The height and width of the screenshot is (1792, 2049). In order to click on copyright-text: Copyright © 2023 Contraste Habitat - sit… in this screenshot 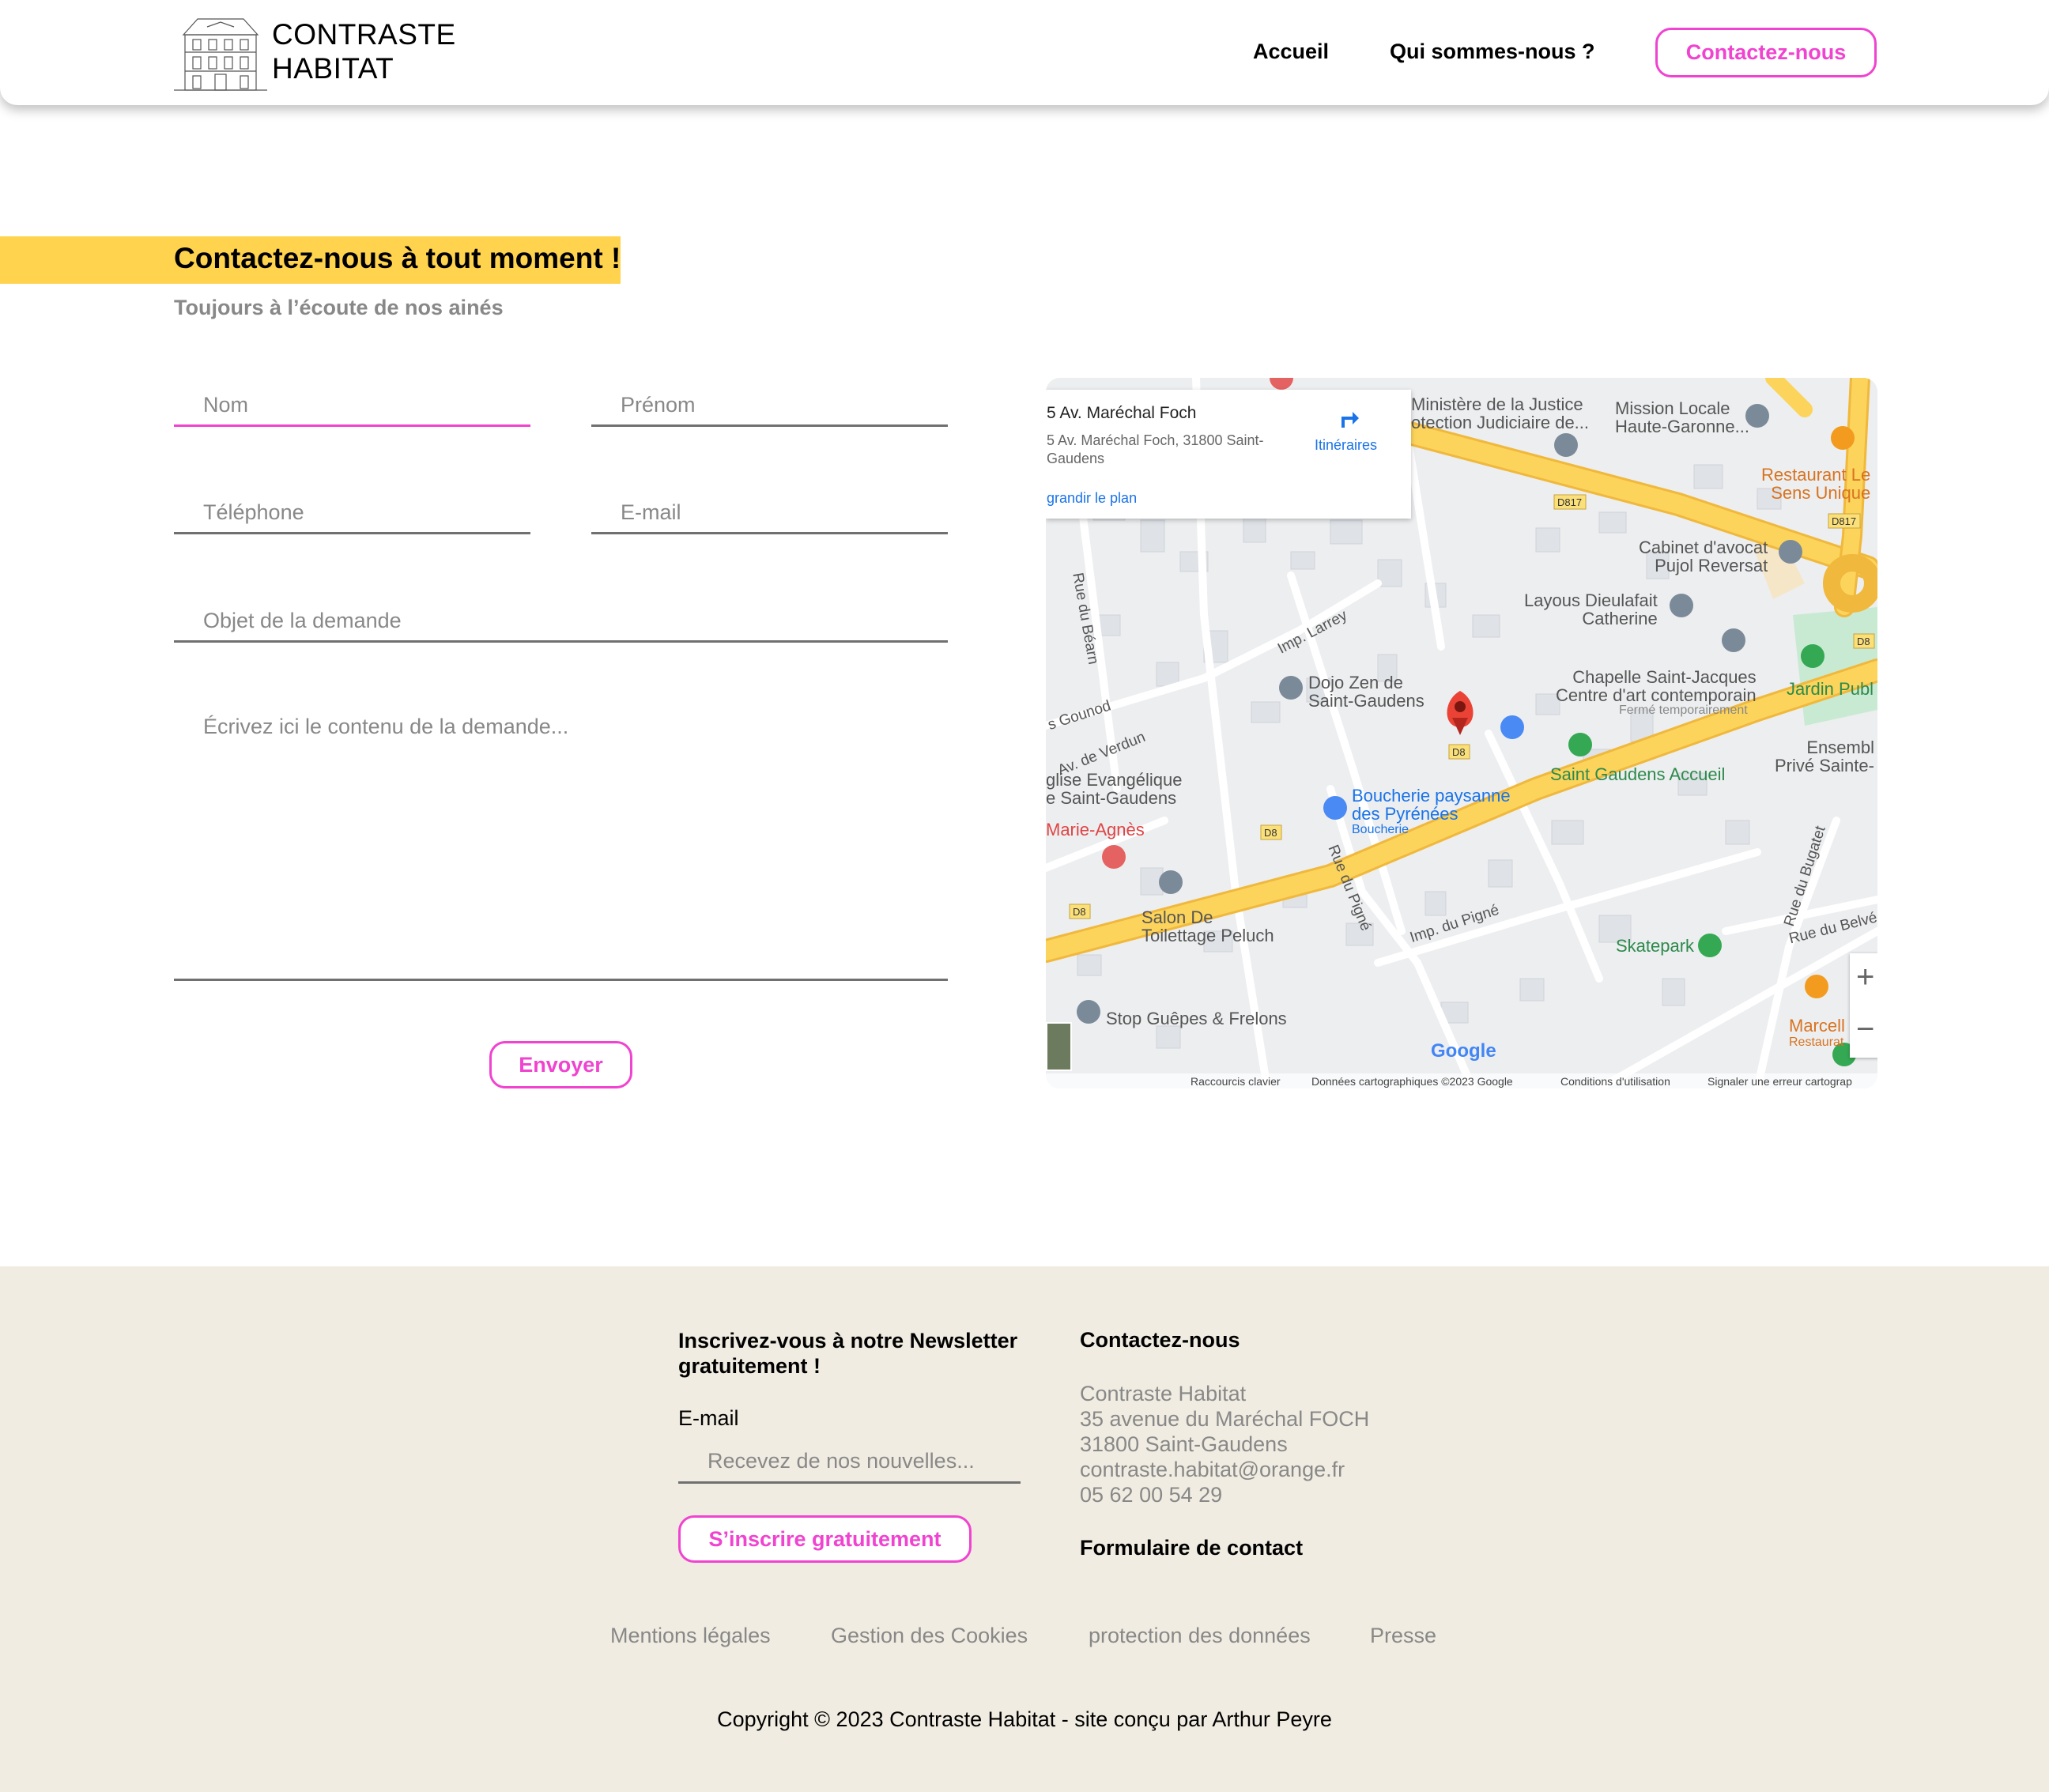, I will do `click(1024, 1719)`.